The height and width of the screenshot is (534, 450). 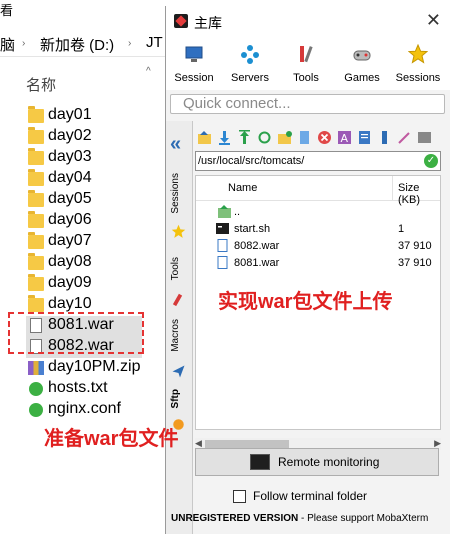 I want to click on parent-dir-row: .., so click(x=318, y=212).